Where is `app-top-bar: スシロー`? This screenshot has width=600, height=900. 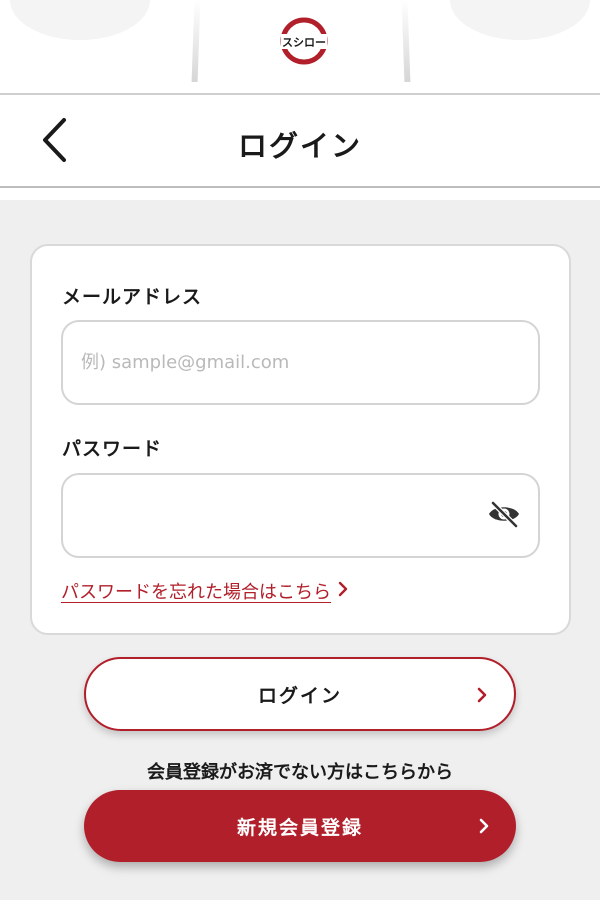
app-top-bar: スシロー is located at coordinates (300, 46).